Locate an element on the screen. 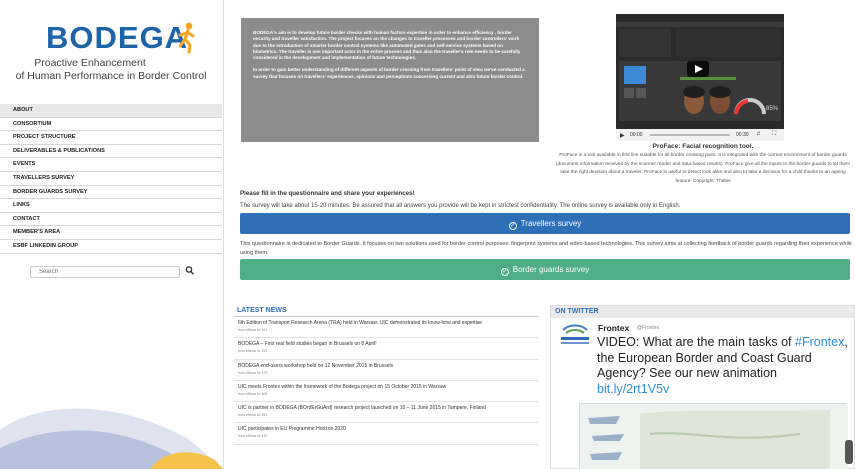 The image size is (855, 469). tweet-url-link: bit.ly/2rt1V5v is located at coordinates (633, 389).